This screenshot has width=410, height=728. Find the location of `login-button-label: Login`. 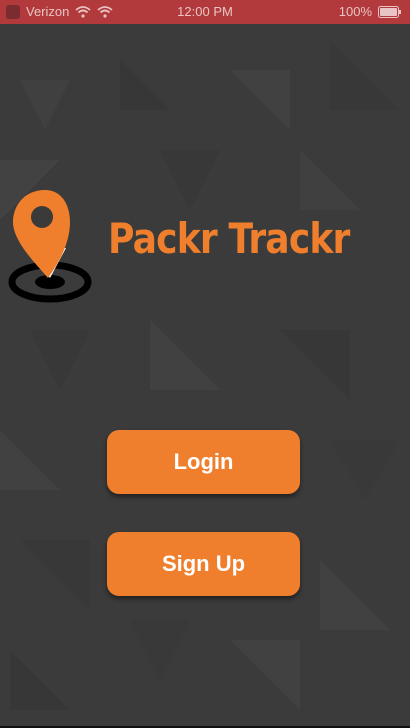

login-button-label: Login is located at coordinates (203, 461).